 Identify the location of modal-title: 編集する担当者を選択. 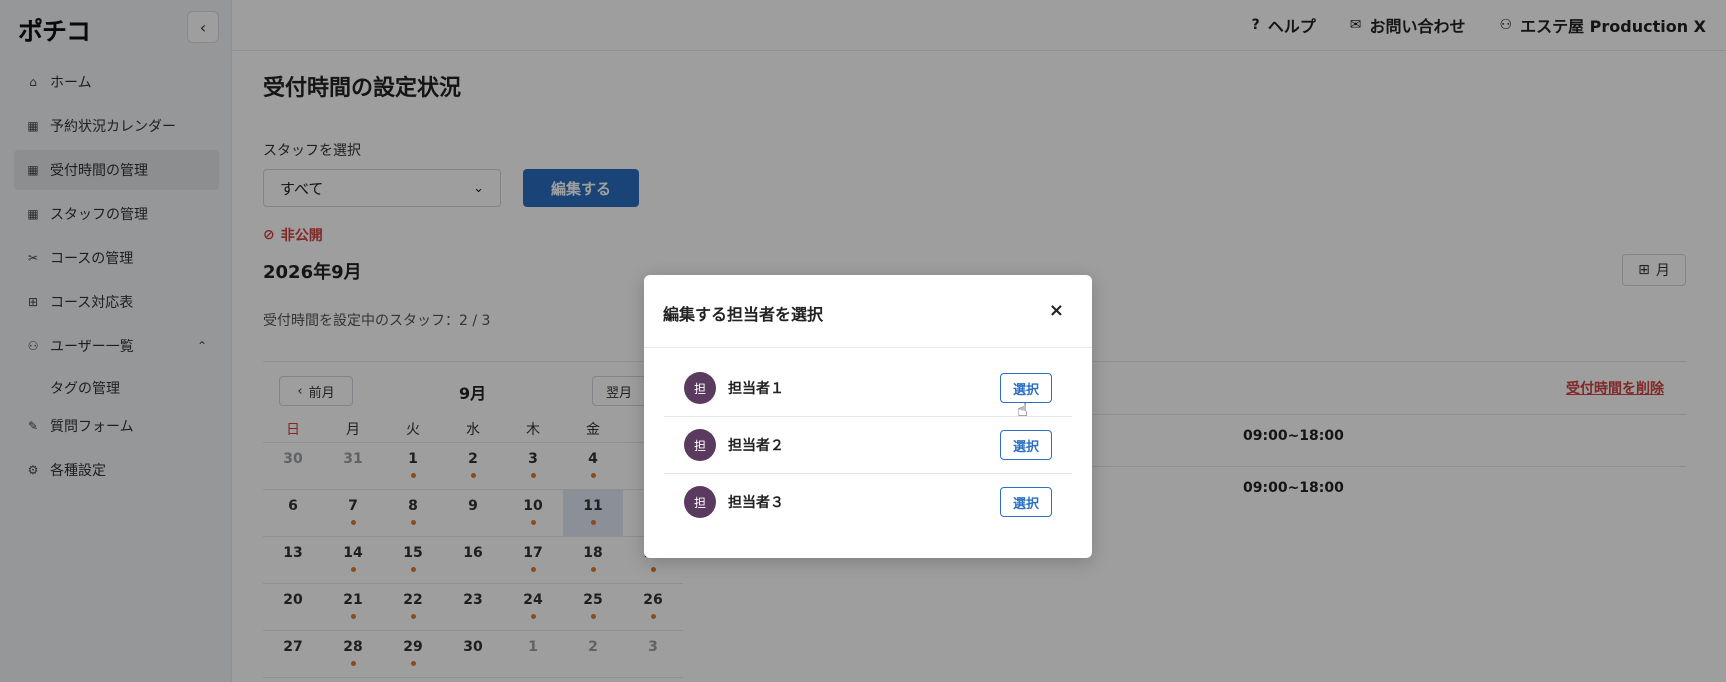
(743, 314).